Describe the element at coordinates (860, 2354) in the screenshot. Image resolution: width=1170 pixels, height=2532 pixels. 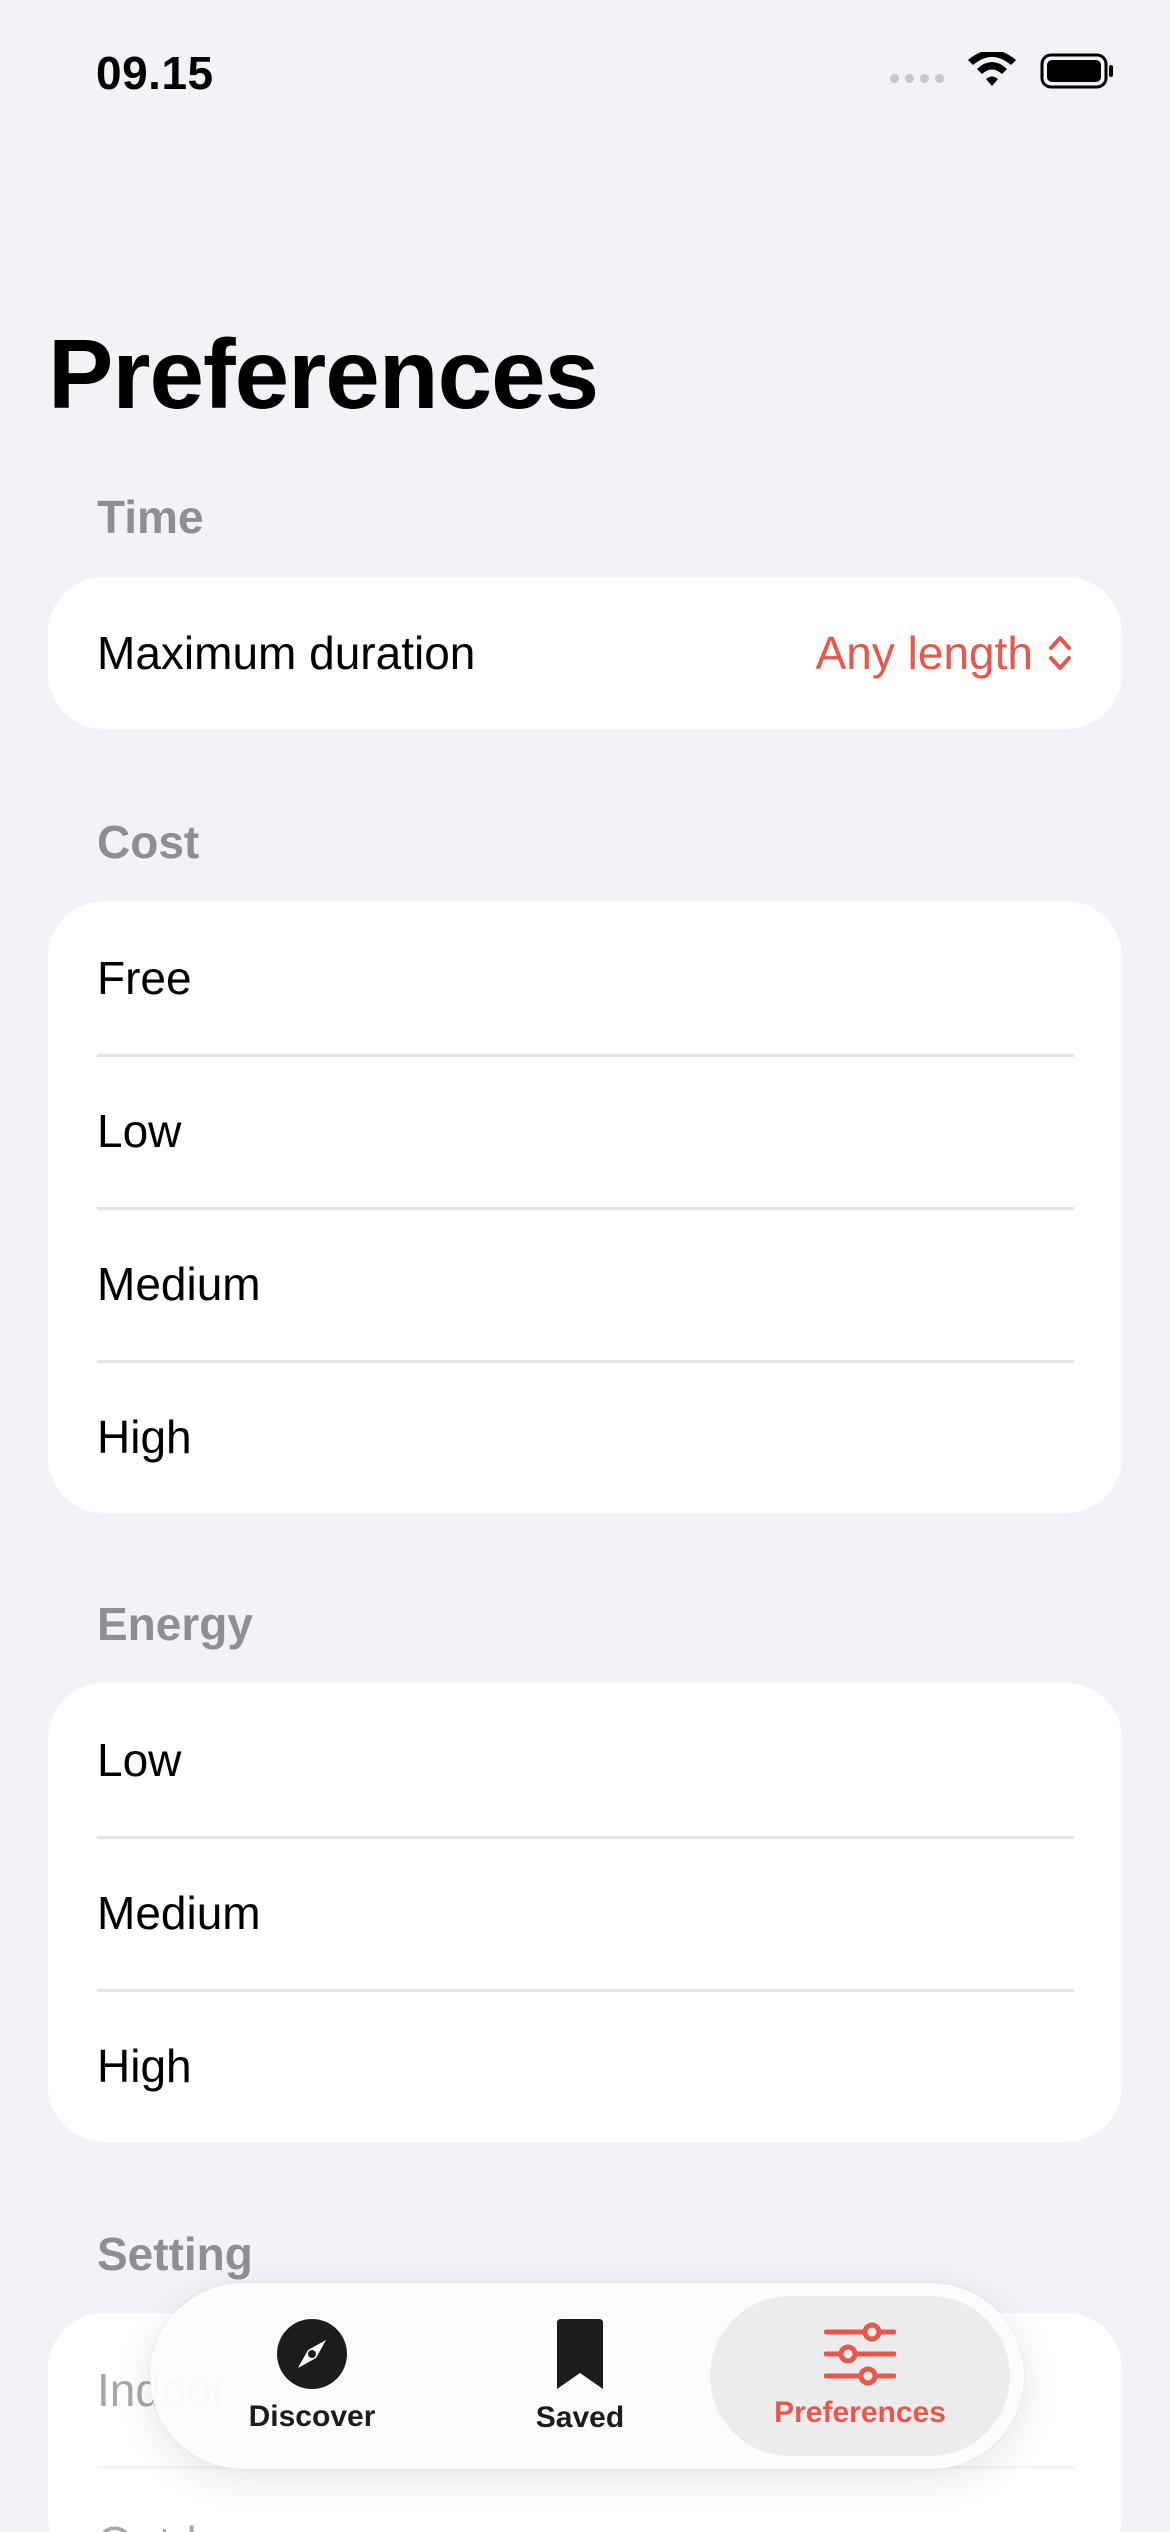
I see `sliders-icon` at that location.